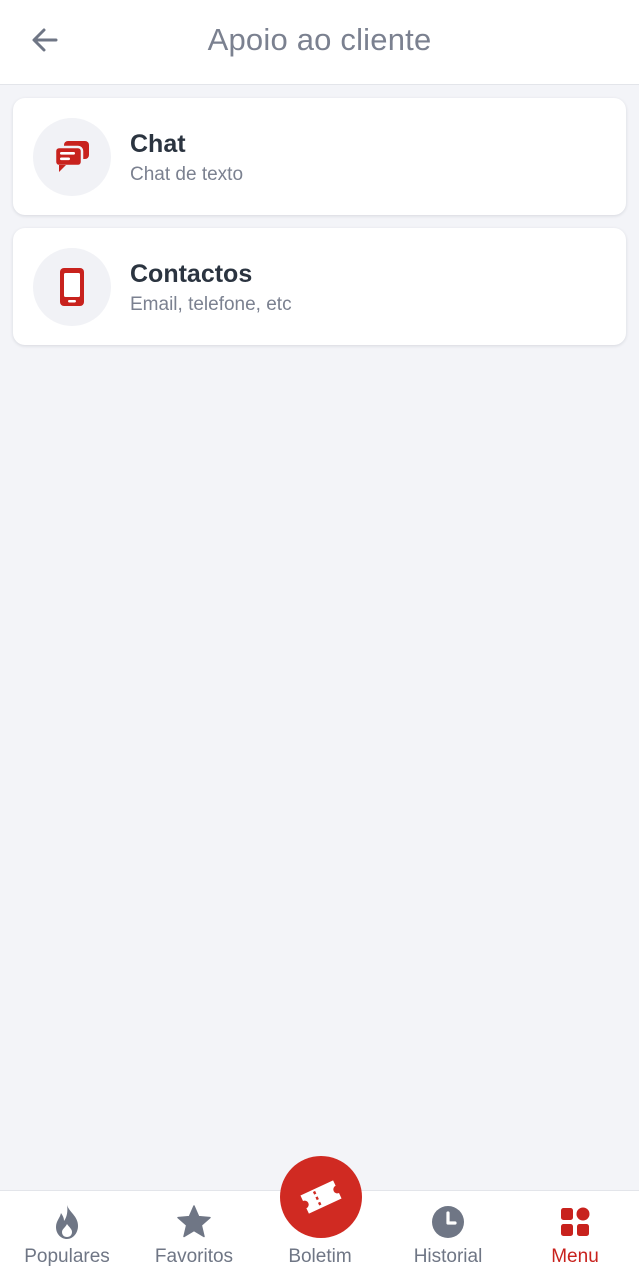 The width and height of the screenshot is (639, 1280). I want to click on contacts-icon-circle, so click(72, 287).